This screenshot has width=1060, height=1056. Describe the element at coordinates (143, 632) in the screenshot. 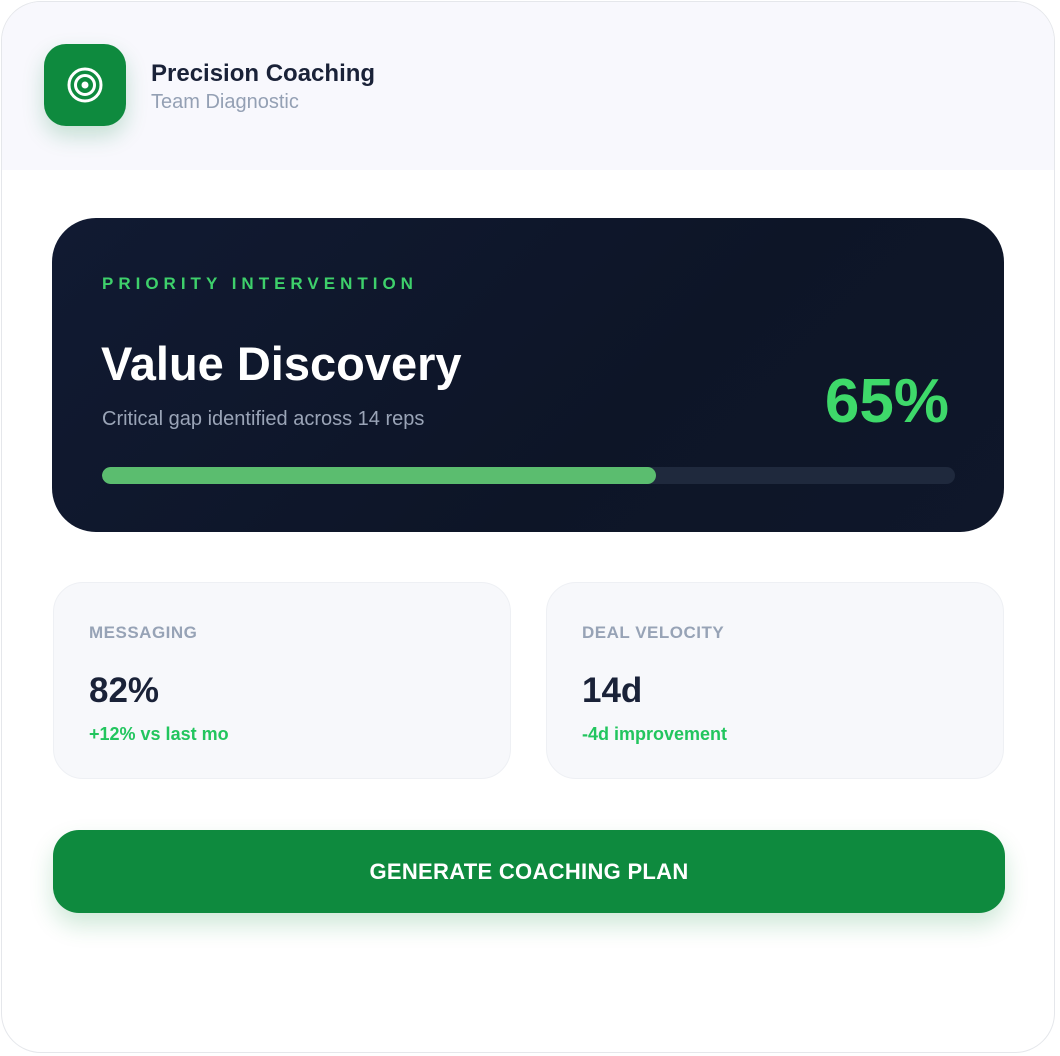

I see `stat-label: MESSAGING` at that location.